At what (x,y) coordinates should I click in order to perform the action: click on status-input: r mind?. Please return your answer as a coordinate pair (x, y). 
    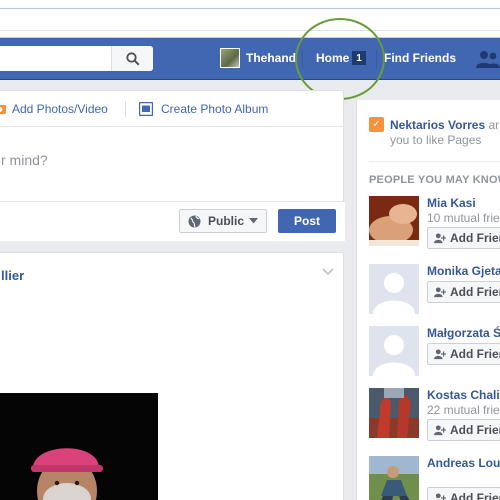
    Looking at the image, I should click on (24, 160).